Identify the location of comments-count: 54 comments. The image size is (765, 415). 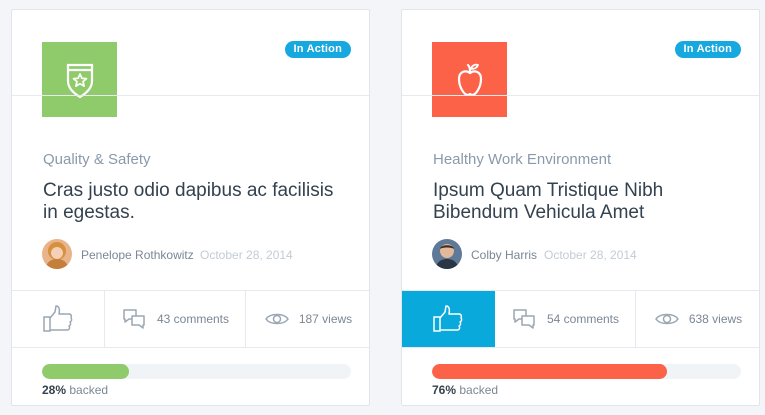
(583, 319).